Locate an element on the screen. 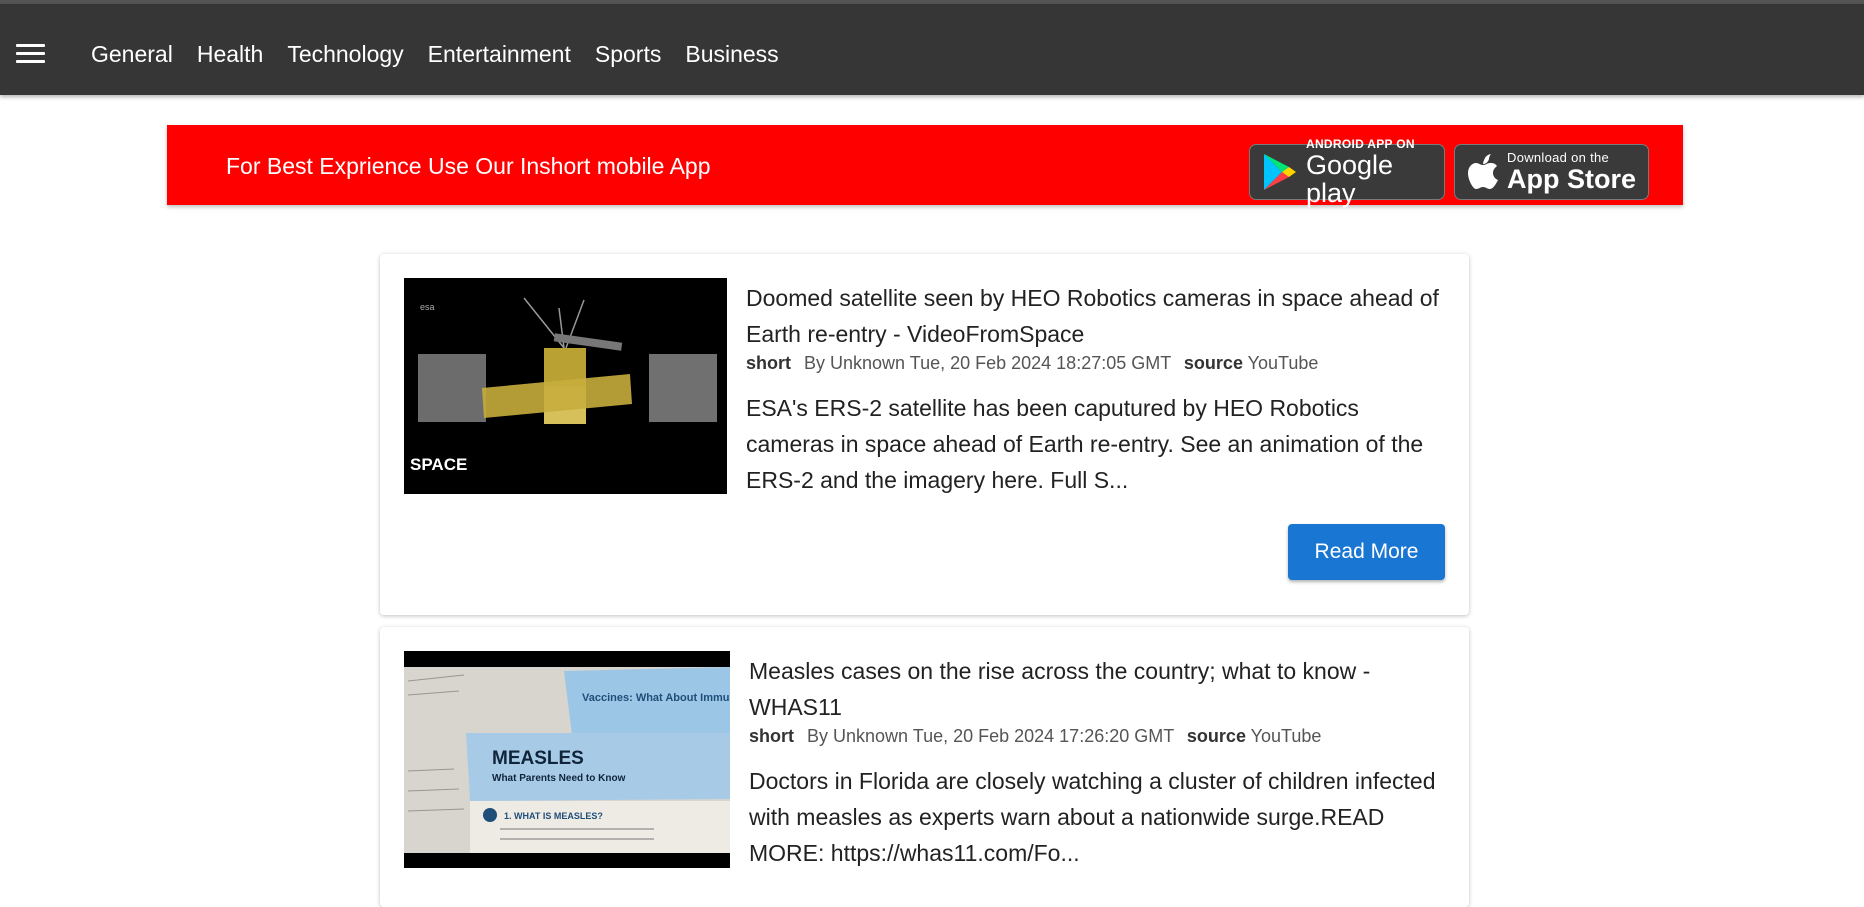  thumb-tab-text: Vaccines: What About Immunocompromised is located at coordinates (656, 698).